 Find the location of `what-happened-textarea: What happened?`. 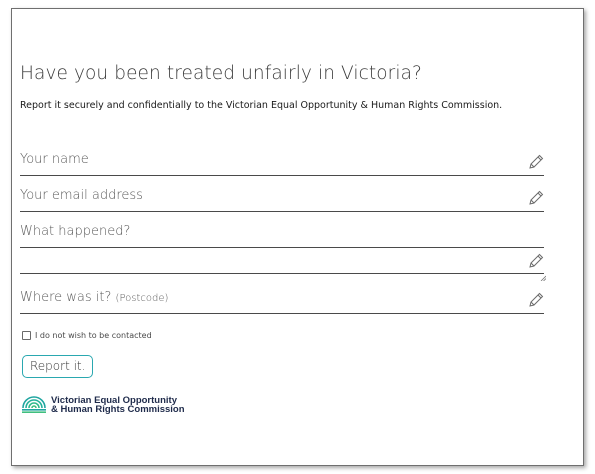

what-happened-textarea: What happened? is located at coordinates (282, 234).